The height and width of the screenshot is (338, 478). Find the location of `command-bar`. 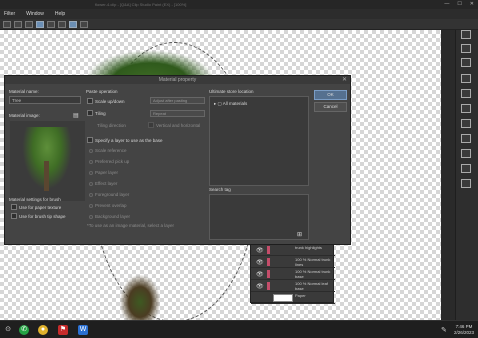

command-bar is located at coordinates (239, 24).